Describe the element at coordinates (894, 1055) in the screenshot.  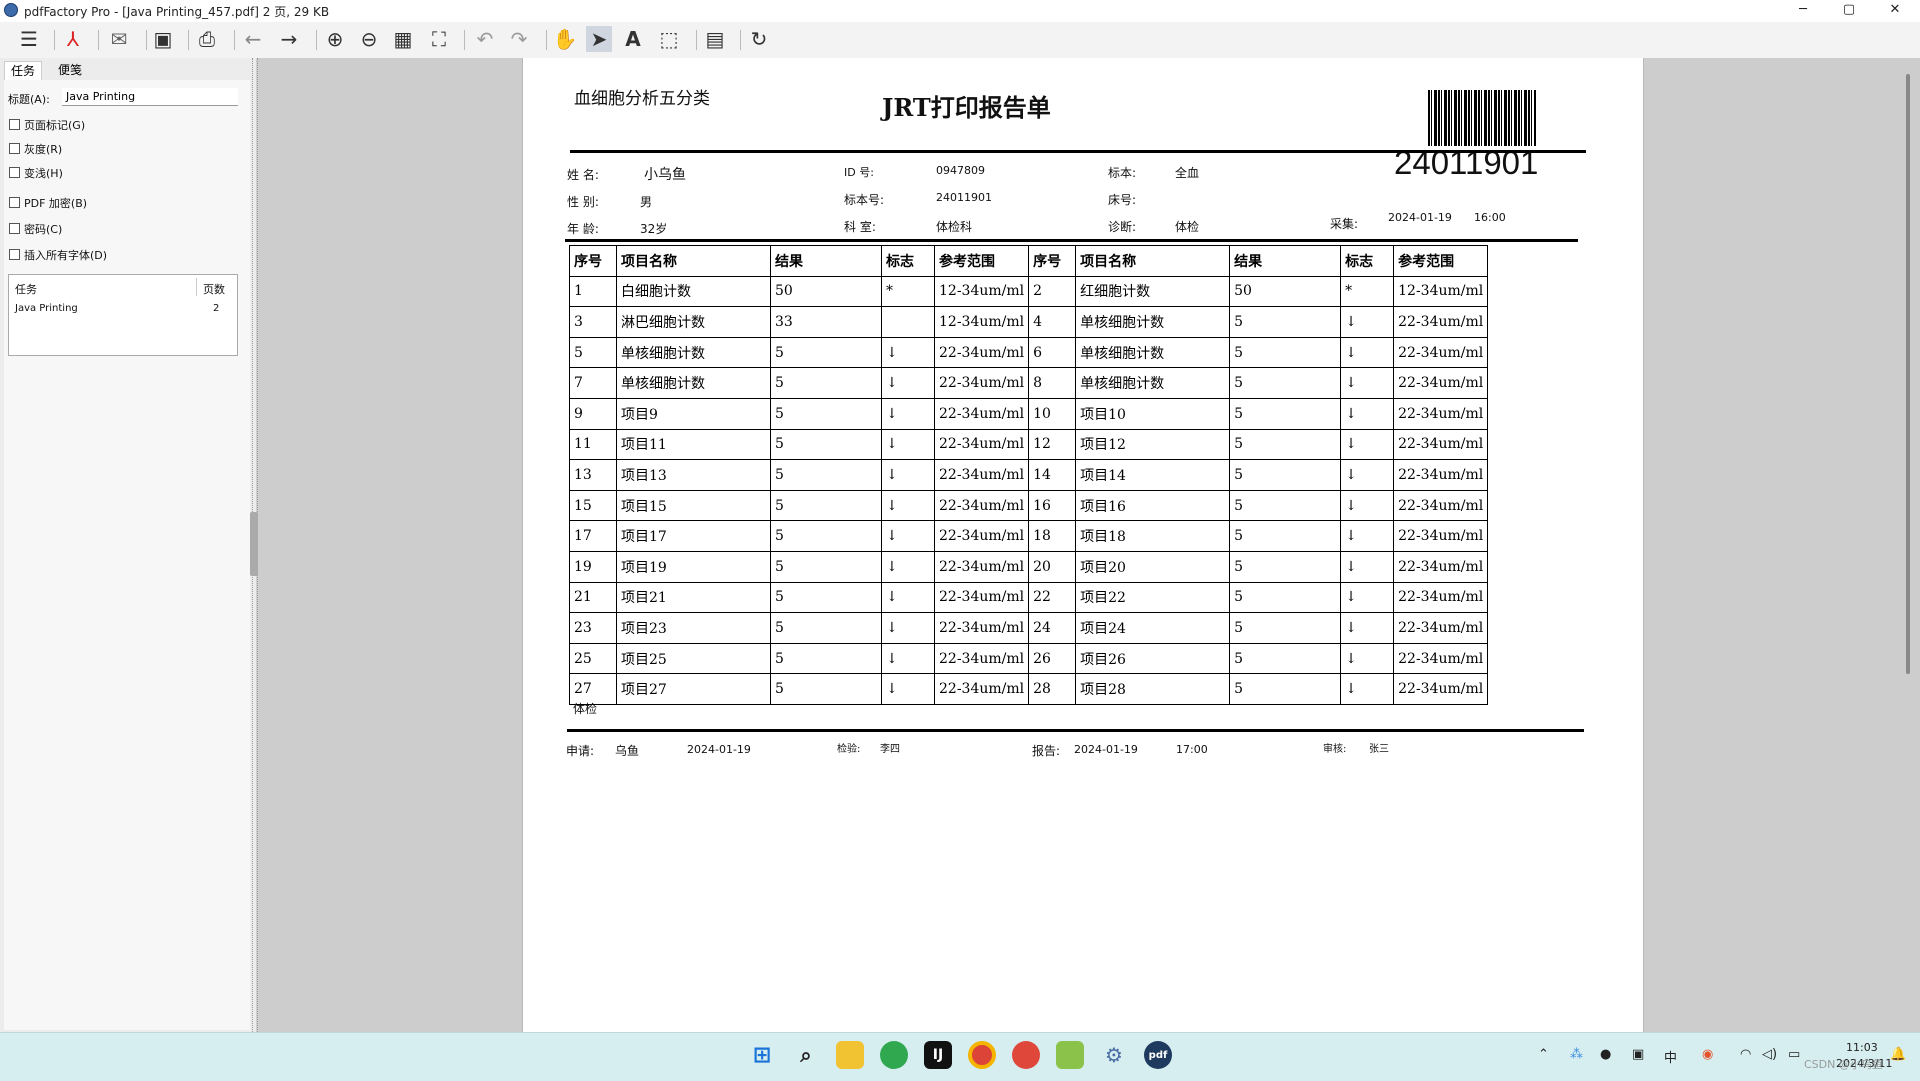
I see `edge-browser-icon` at that location.